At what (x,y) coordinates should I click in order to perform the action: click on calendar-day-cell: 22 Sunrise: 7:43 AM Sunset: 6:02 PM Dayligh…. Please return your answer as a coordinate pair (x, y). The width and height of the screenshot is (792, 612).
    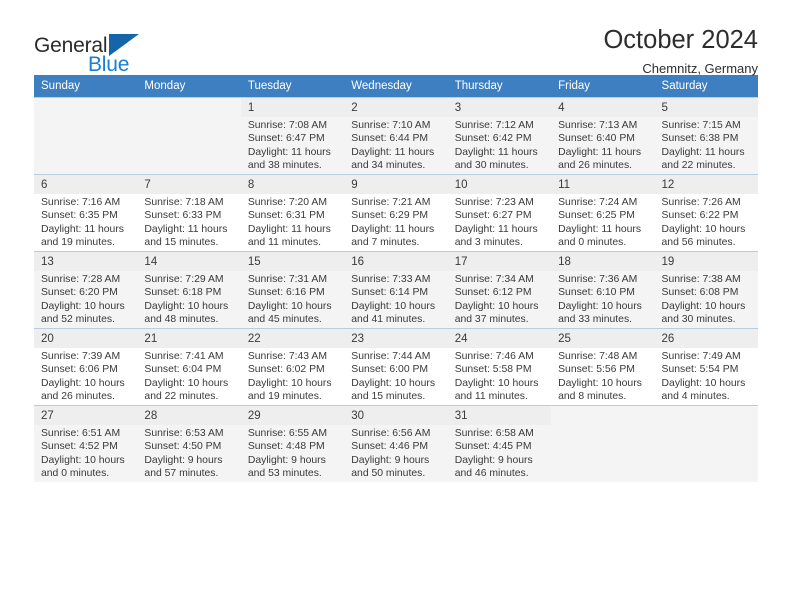
    Looking at the image, I should click on (292, 367).